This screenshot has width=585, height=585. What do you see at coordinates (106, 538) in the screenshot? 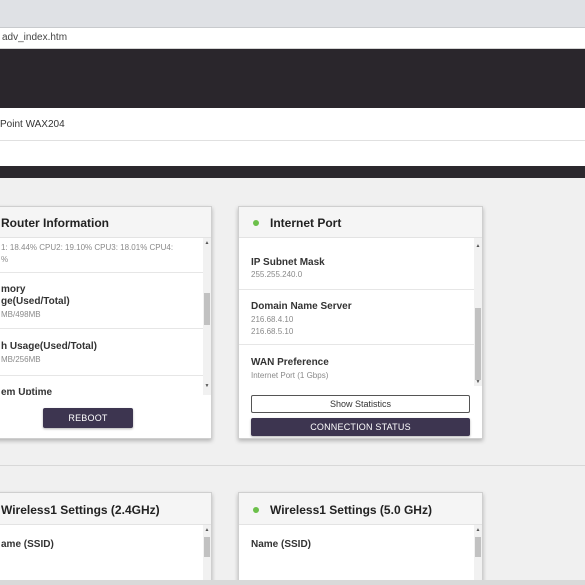
I see `wireless-24ghz-card: Wireless1 Settings (2.4GHz) ame (SSID) ▲` at bounding box center [106, 538].